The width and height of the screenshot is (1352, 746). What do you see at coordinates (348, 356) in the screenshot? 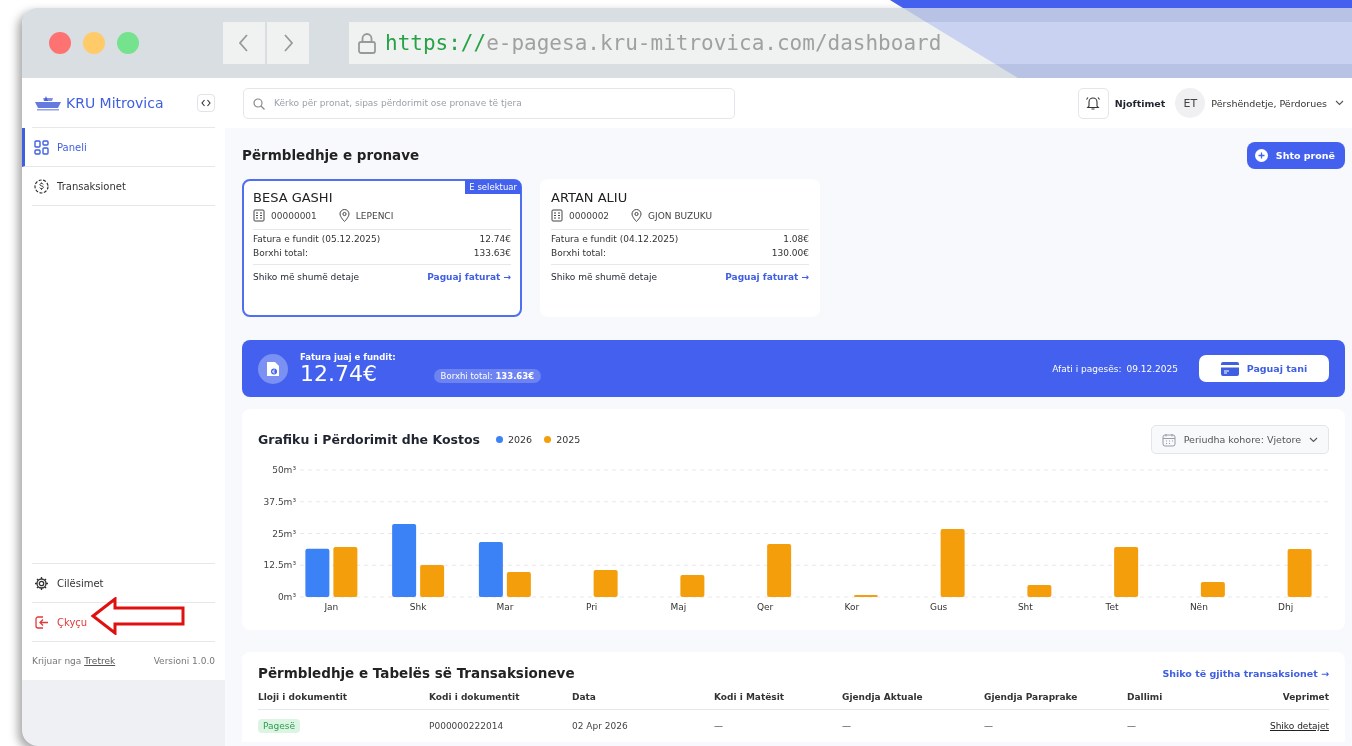
I see `invoice-label: Fatura juaj e fundit:` at bounding box center [348, 356].